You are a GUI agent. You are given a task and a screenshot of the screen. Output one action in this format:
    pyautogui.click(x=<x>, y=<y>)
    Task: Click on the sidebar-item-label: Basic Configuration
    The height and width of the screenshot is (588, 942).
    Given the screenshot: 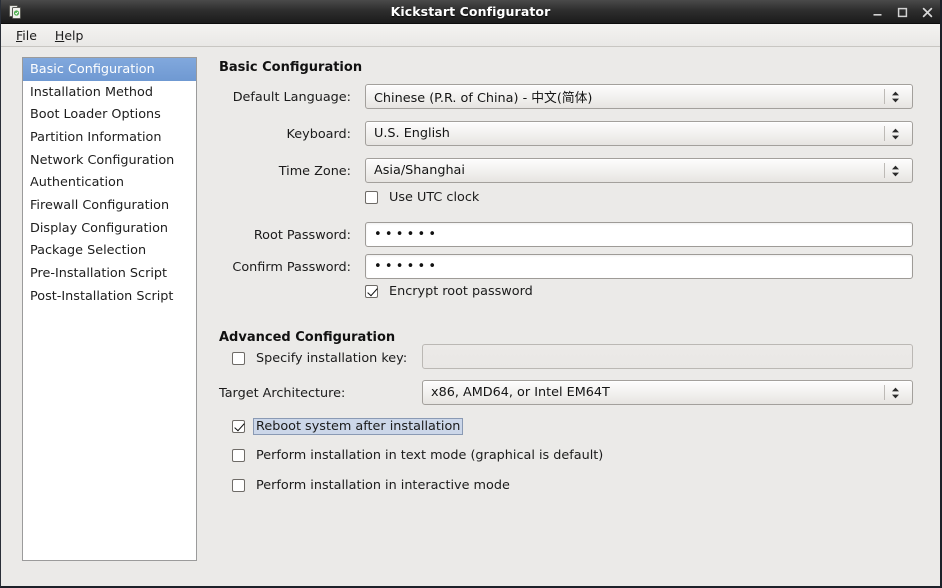 What is the action you would take?
    pyautogui.click(x=92, y=69)
    